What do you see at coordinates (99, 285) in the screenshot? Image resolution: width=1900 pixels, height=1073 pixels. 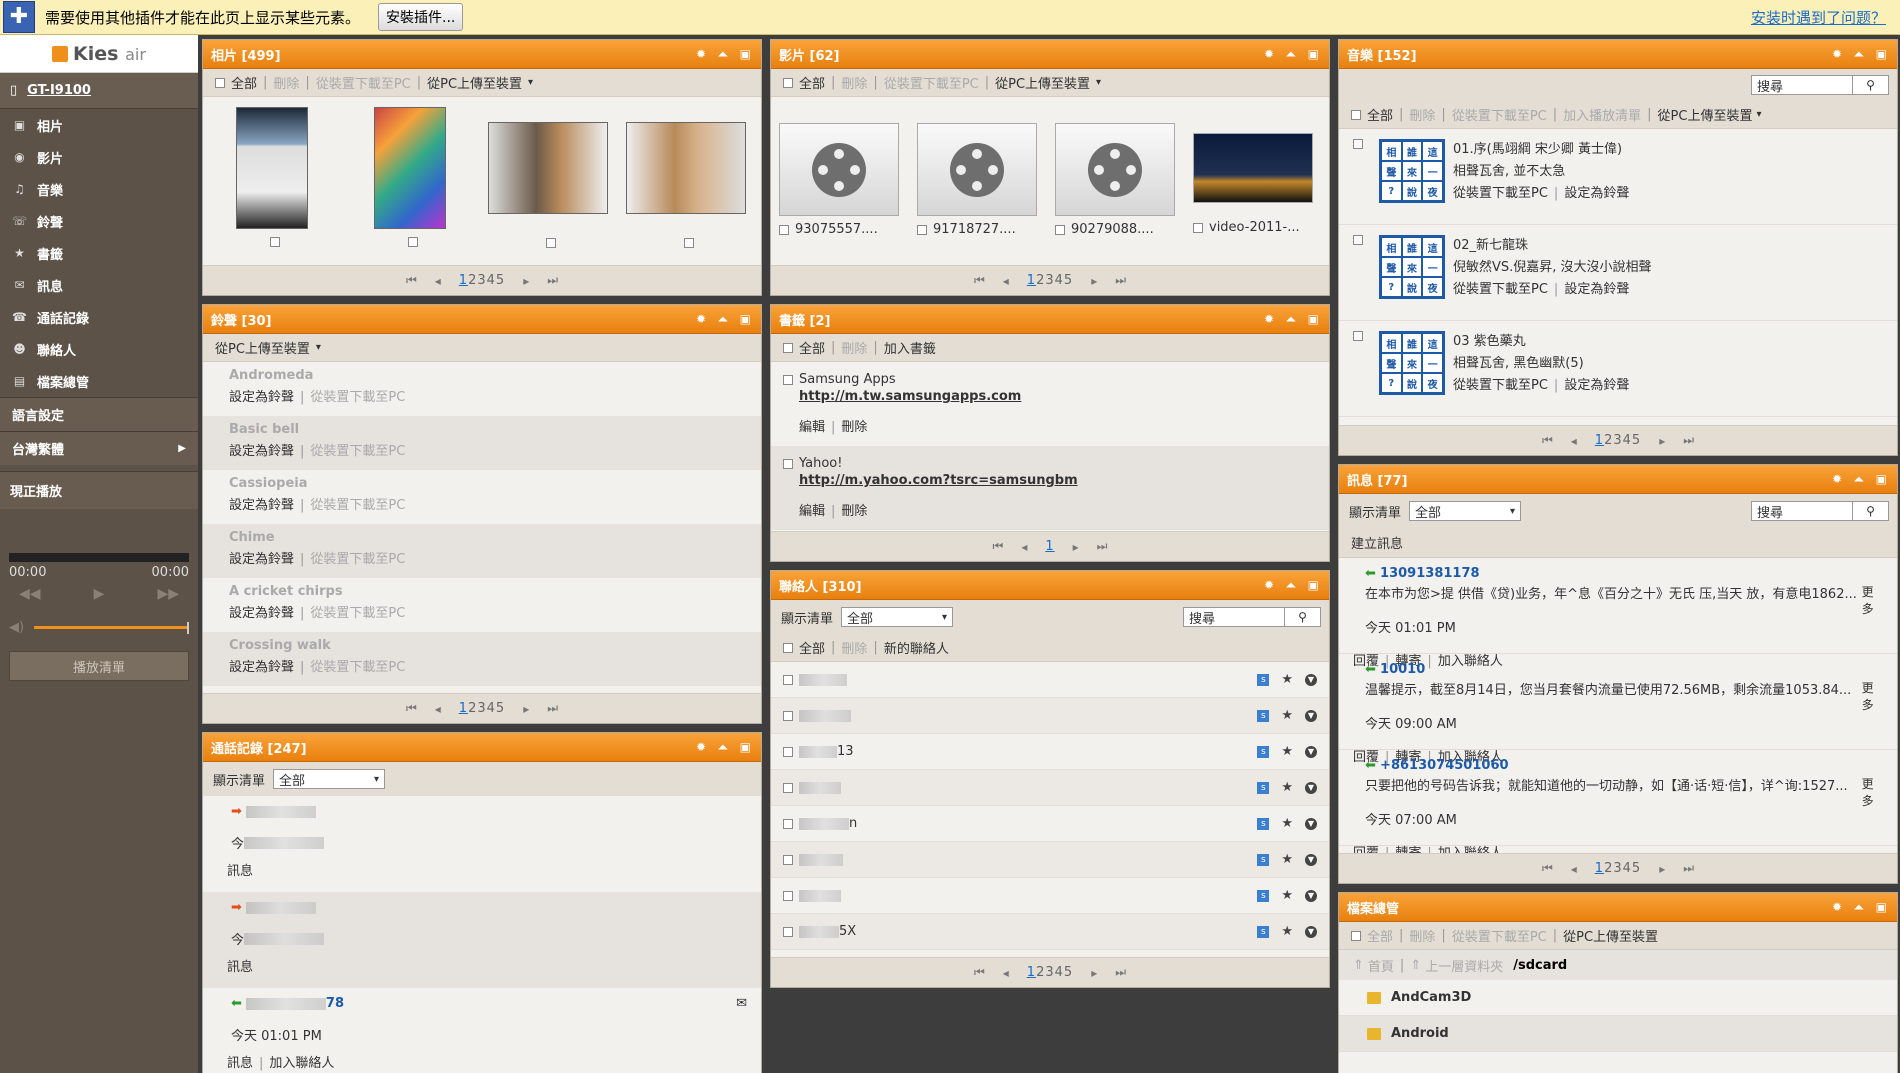 I see `sidebar-item: ✉ 訊息` at bounding box center [99, 285].